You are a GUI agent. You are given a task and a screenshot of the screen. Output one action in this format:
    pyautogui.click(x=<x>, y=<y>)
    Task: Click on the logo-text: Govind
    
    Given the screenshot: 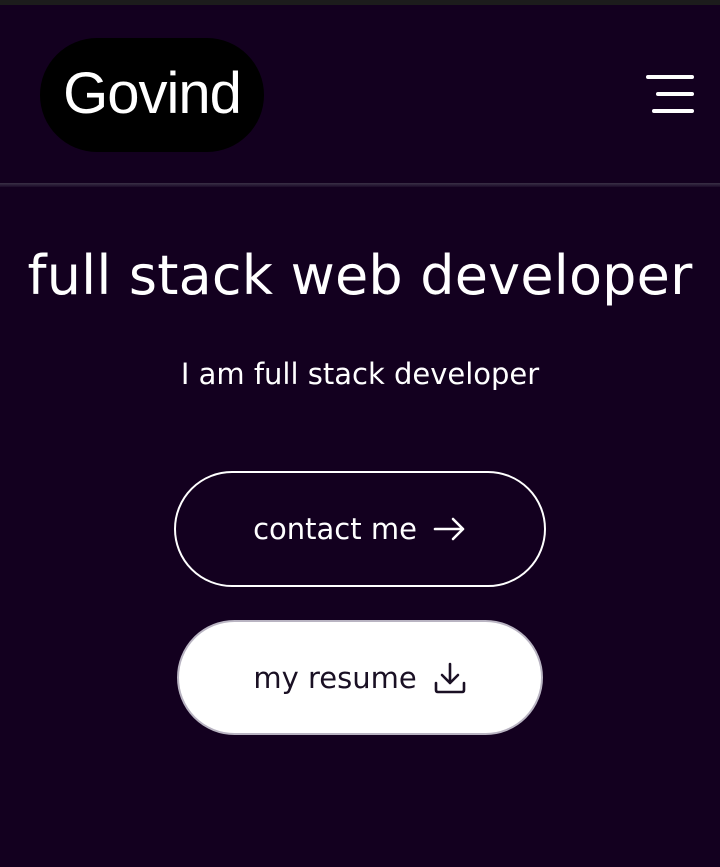 What is the action you would take?
    pyautogui.click(x=152, y=93)
    